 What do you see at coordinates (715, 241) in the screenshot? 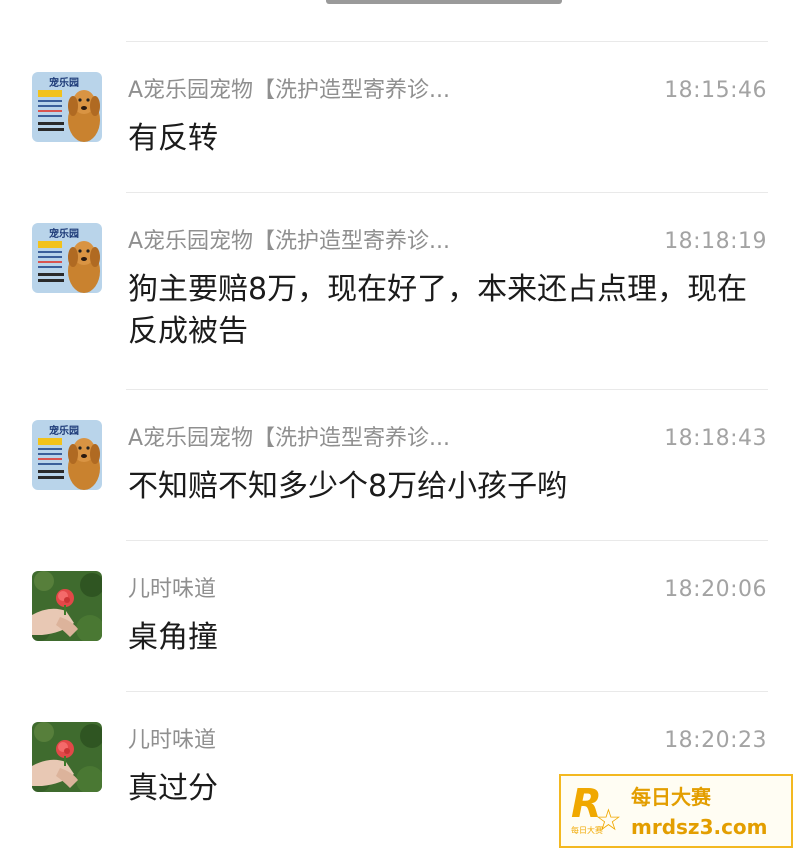
I see `message-time: 18:18:19` at bounding box center [715, 241].